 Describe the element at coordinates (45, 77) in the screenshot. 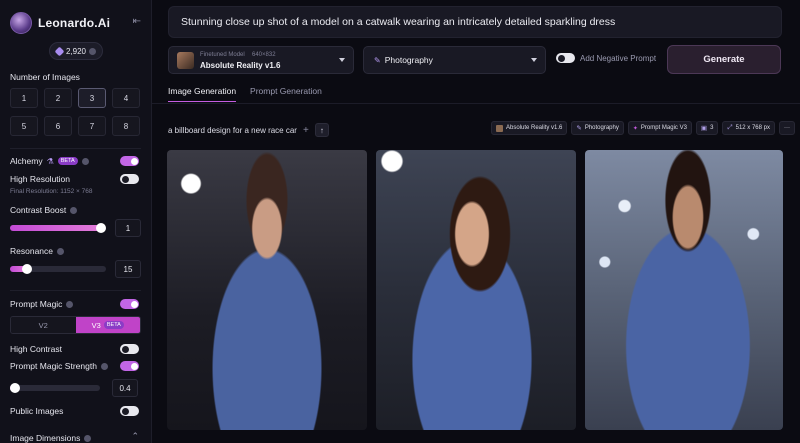

I see `number-of-images-label: Number of Images` at that location.